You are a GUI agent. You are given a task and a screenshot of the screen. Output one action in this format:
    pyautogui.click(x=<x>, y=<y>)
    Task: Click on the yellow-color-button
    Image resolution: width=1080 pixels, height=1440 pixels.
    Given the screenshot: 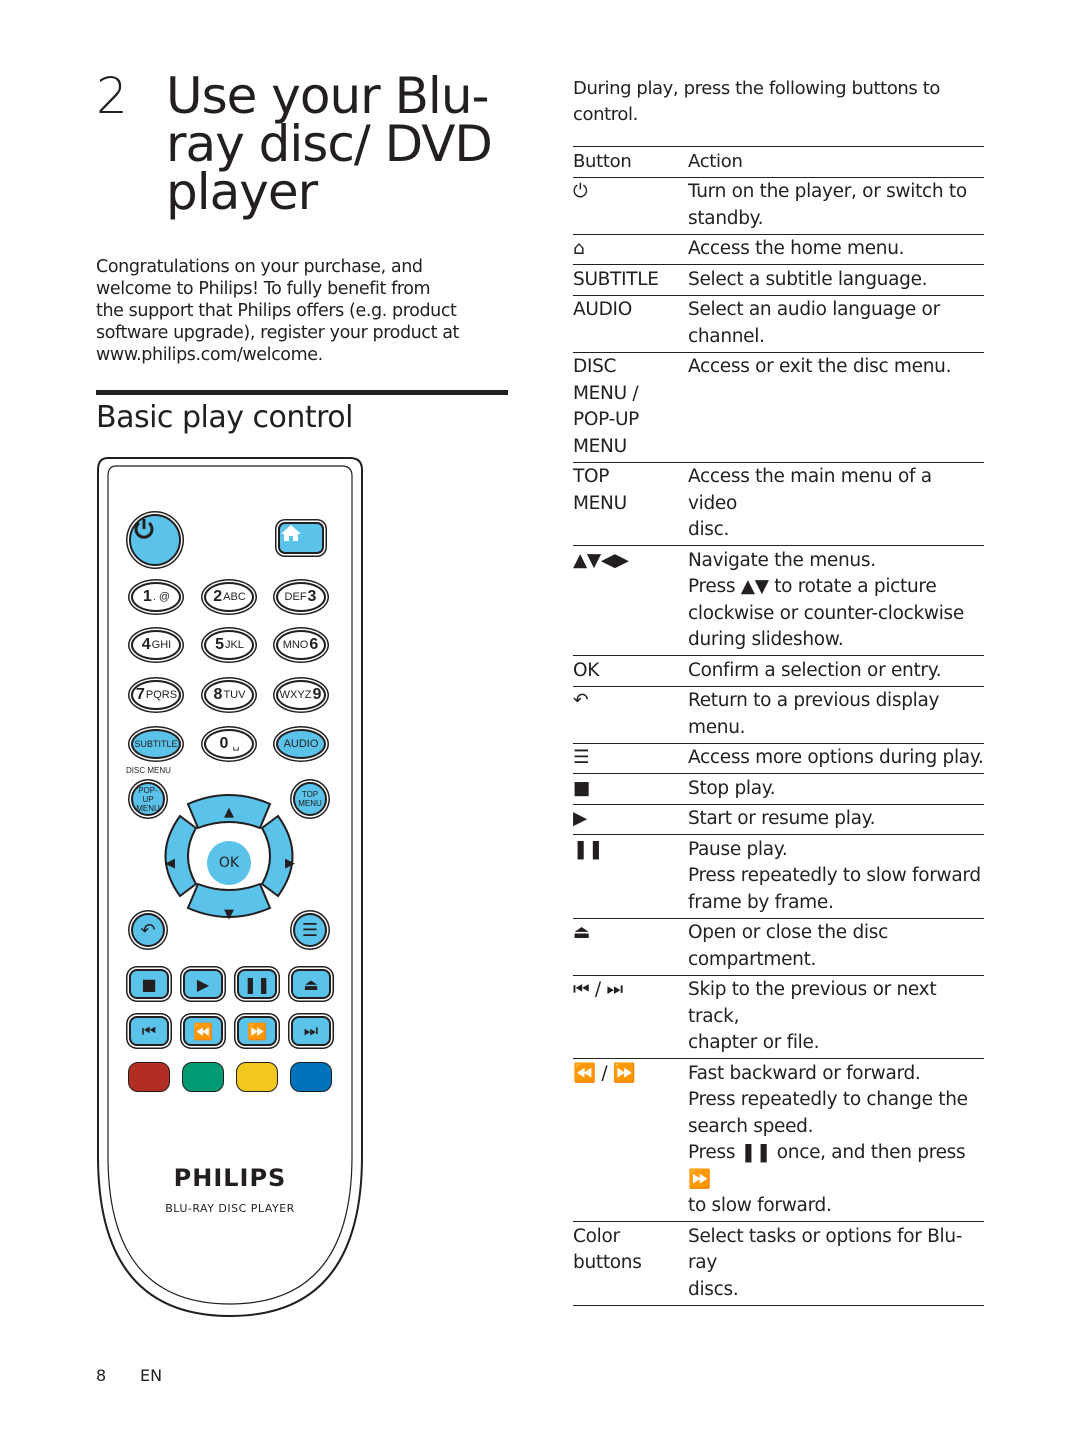 What is the action you would take?
    pyautogui.click(x=257, y=1077)
    